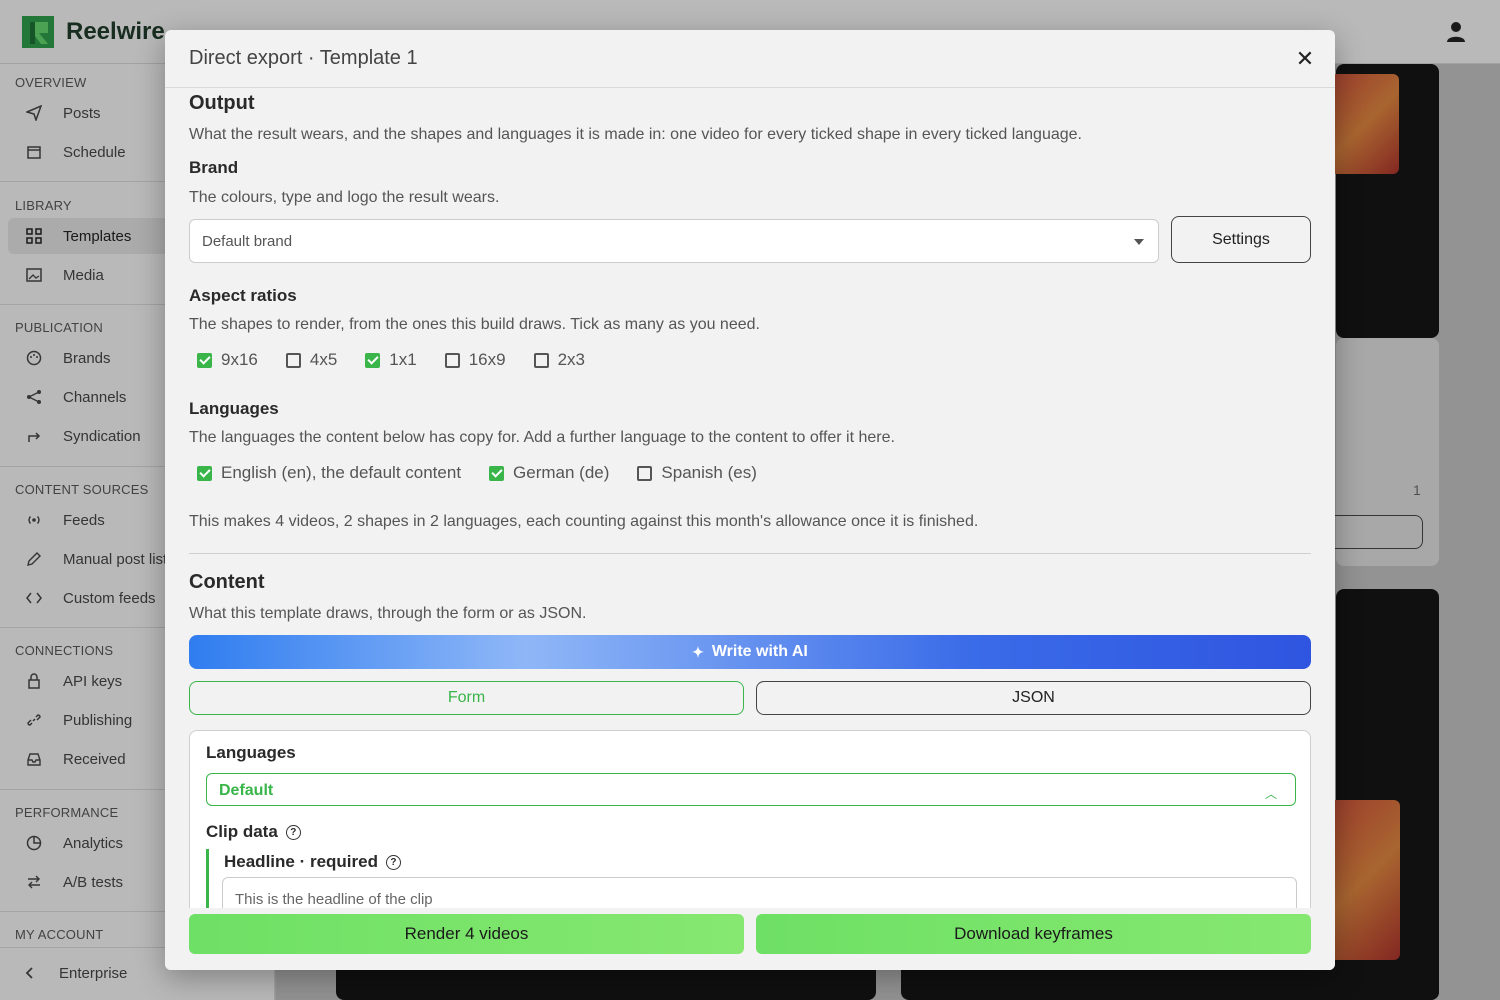  Describe the element at coordinates (329, 473) in the screenshot. I see `language-option-en: English (en), the default content` at that location.